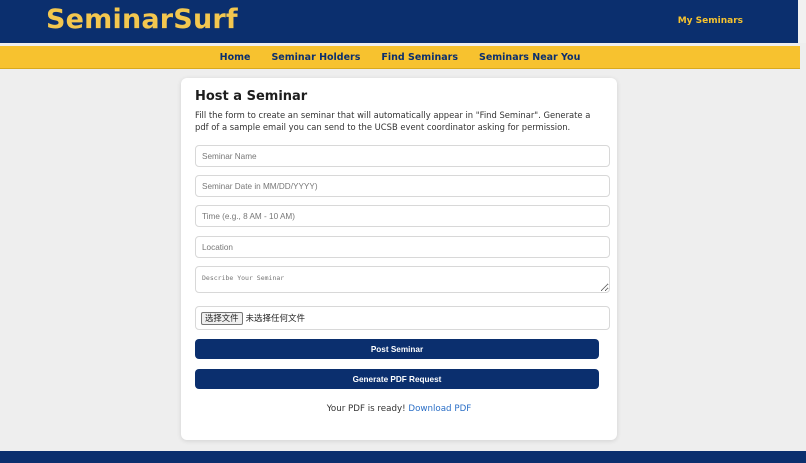  I want to click on nav-seminars-near-you: Seminars Near You, so click(529, 57).